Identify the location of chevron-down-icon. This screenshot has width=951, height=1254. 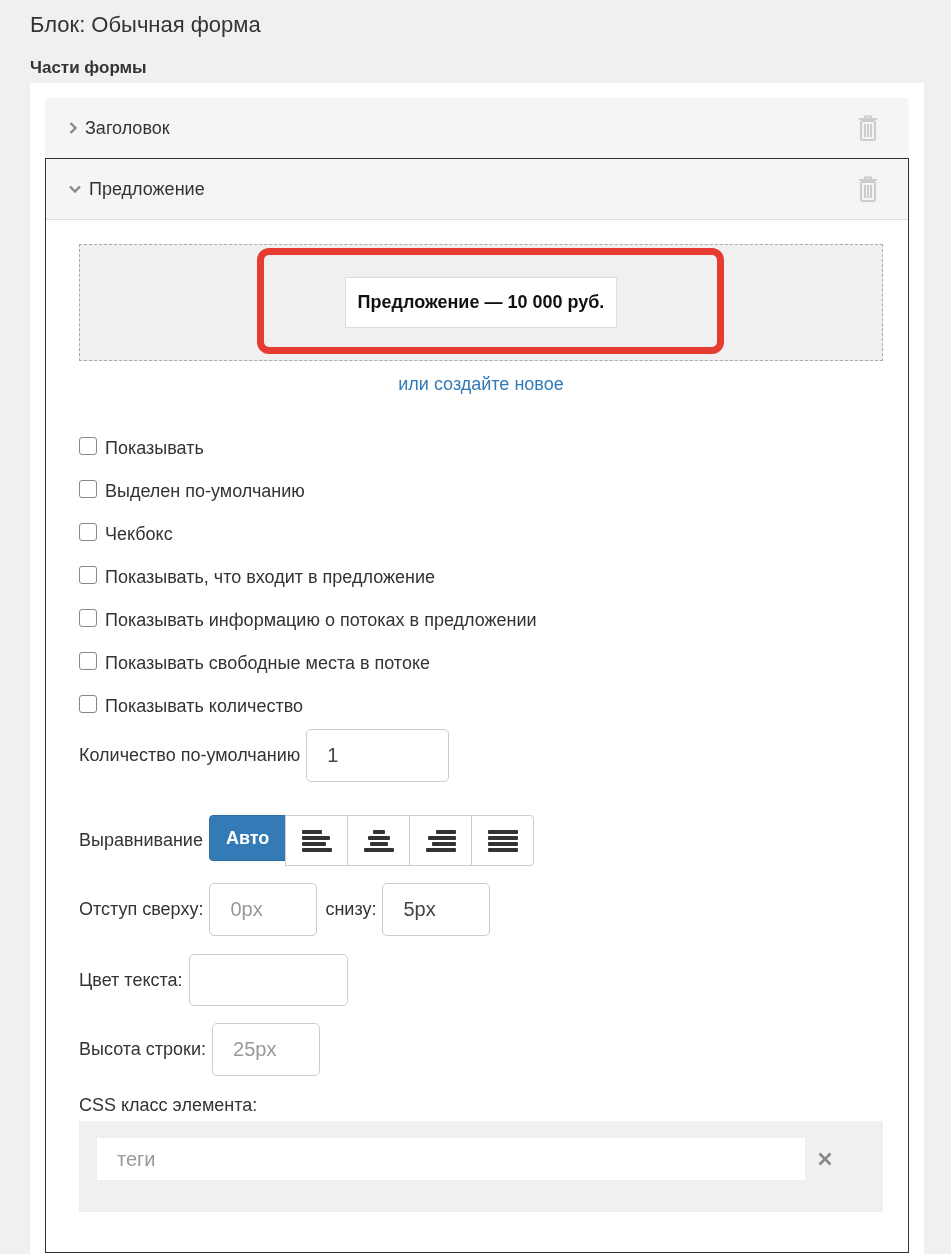
(75, 189).